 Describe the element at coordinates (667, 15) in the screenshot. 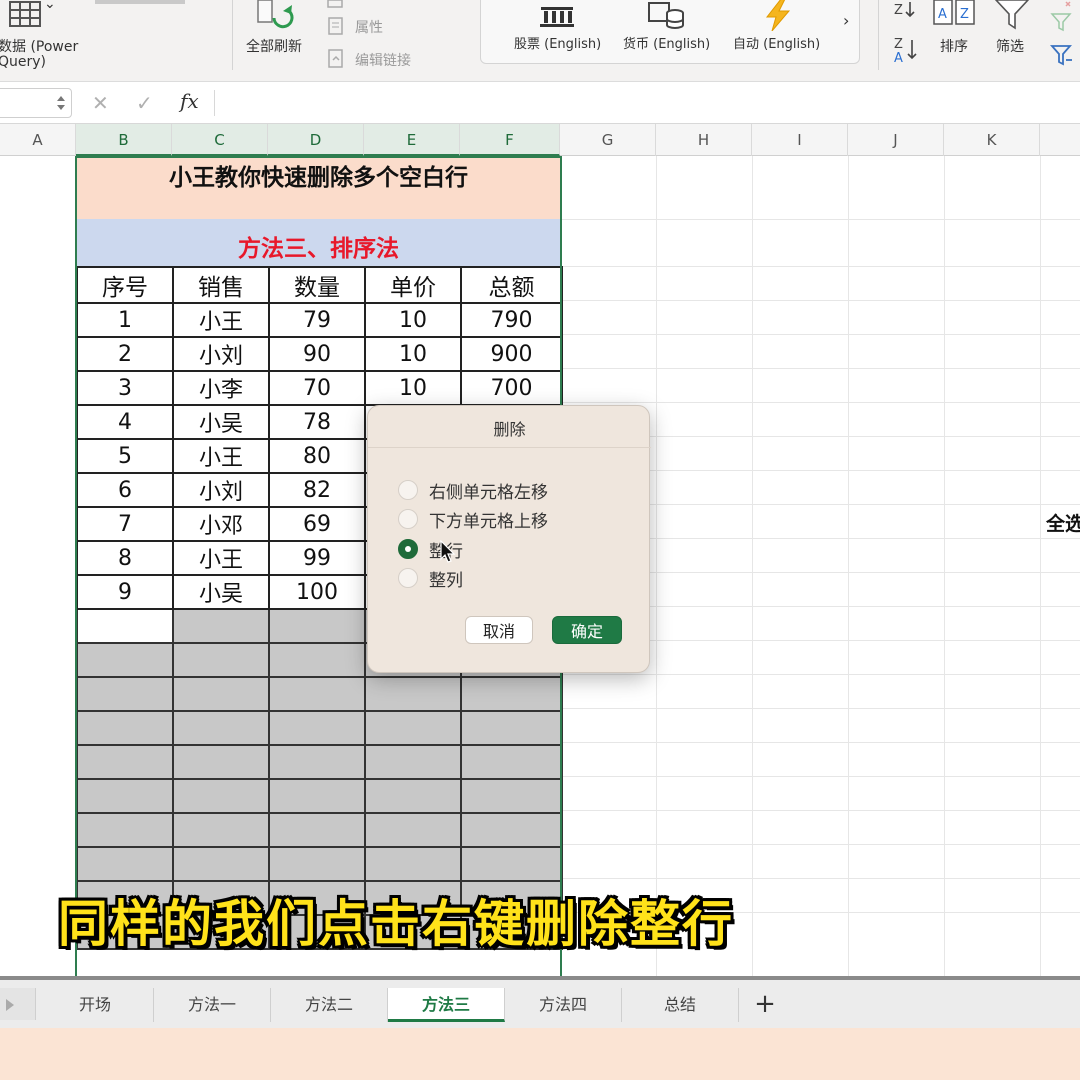

I see `currency-icon` at that location.